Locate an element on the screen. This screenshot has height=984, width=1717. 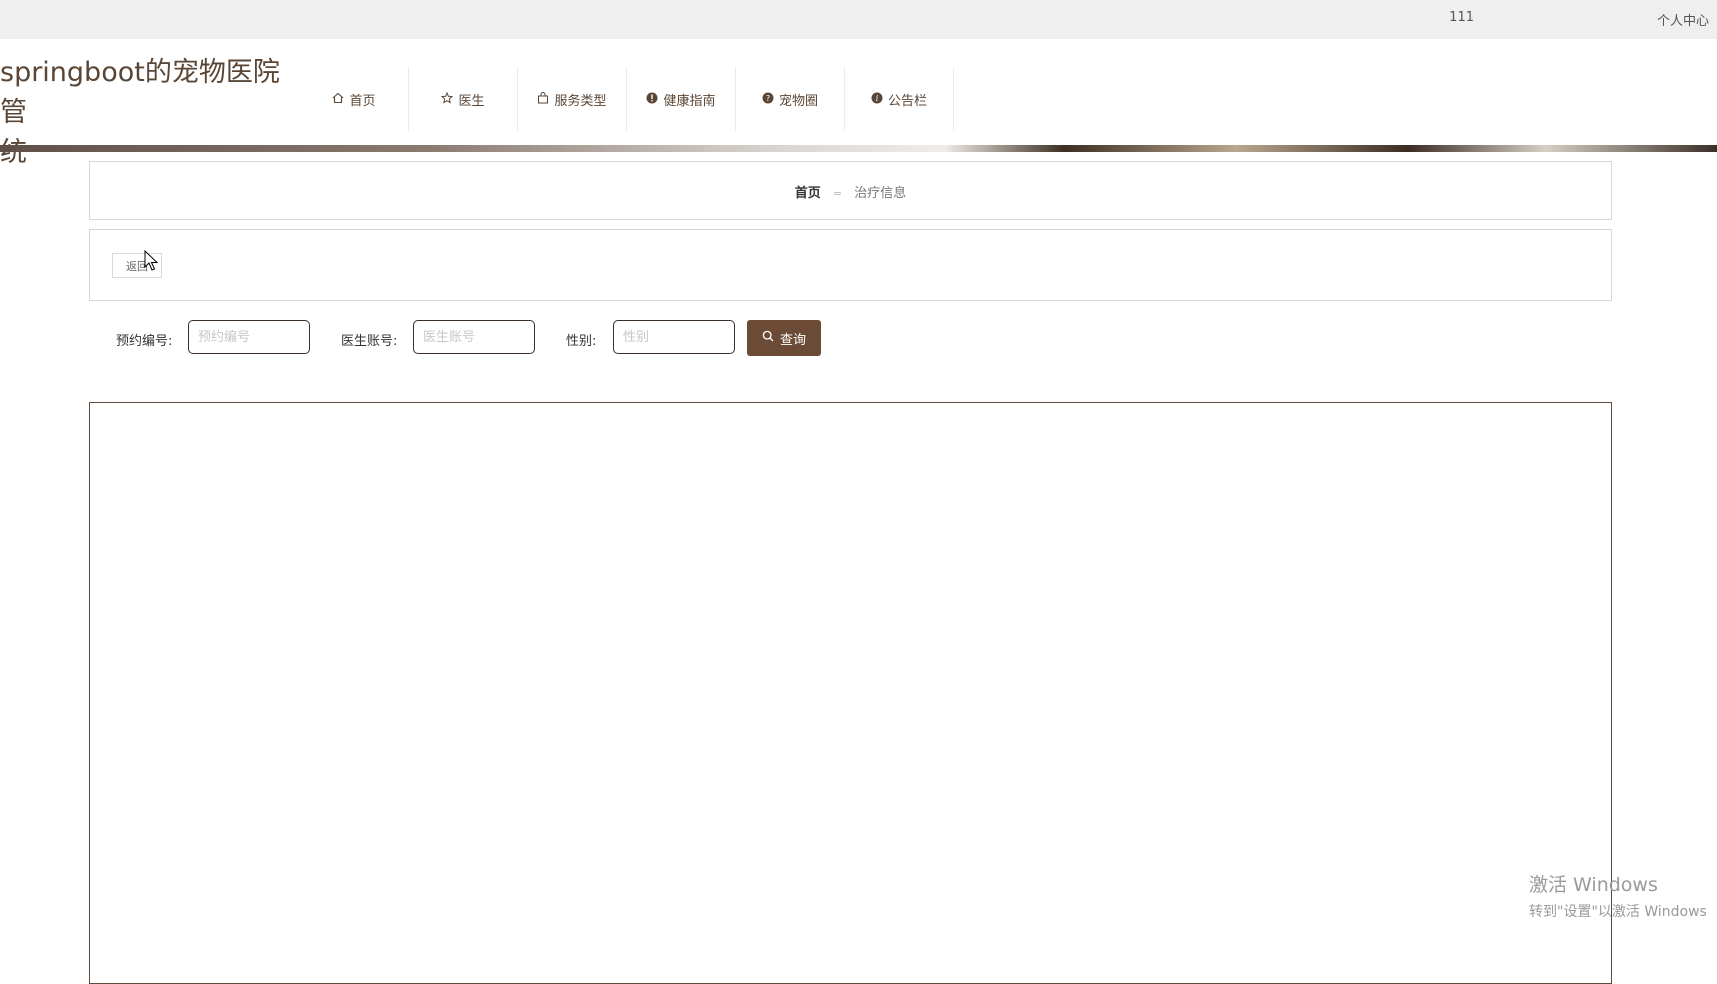
search-form: 预约编号: 医生账号: 性别: 查询 is located at coordinates (589, 338).